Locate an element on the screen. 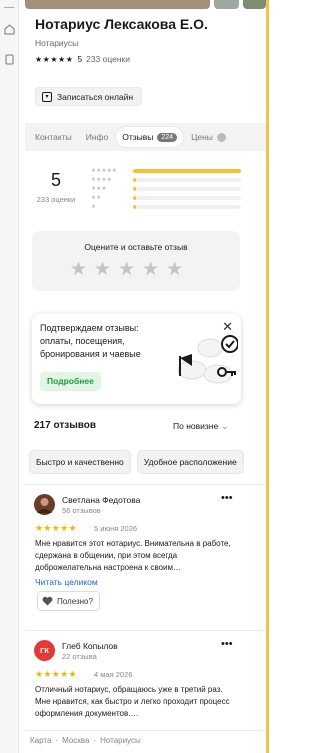 Image resolution: width=320 pixels, height=753 pixels. summary-rating: 5 is located at coordinates (55, 180).